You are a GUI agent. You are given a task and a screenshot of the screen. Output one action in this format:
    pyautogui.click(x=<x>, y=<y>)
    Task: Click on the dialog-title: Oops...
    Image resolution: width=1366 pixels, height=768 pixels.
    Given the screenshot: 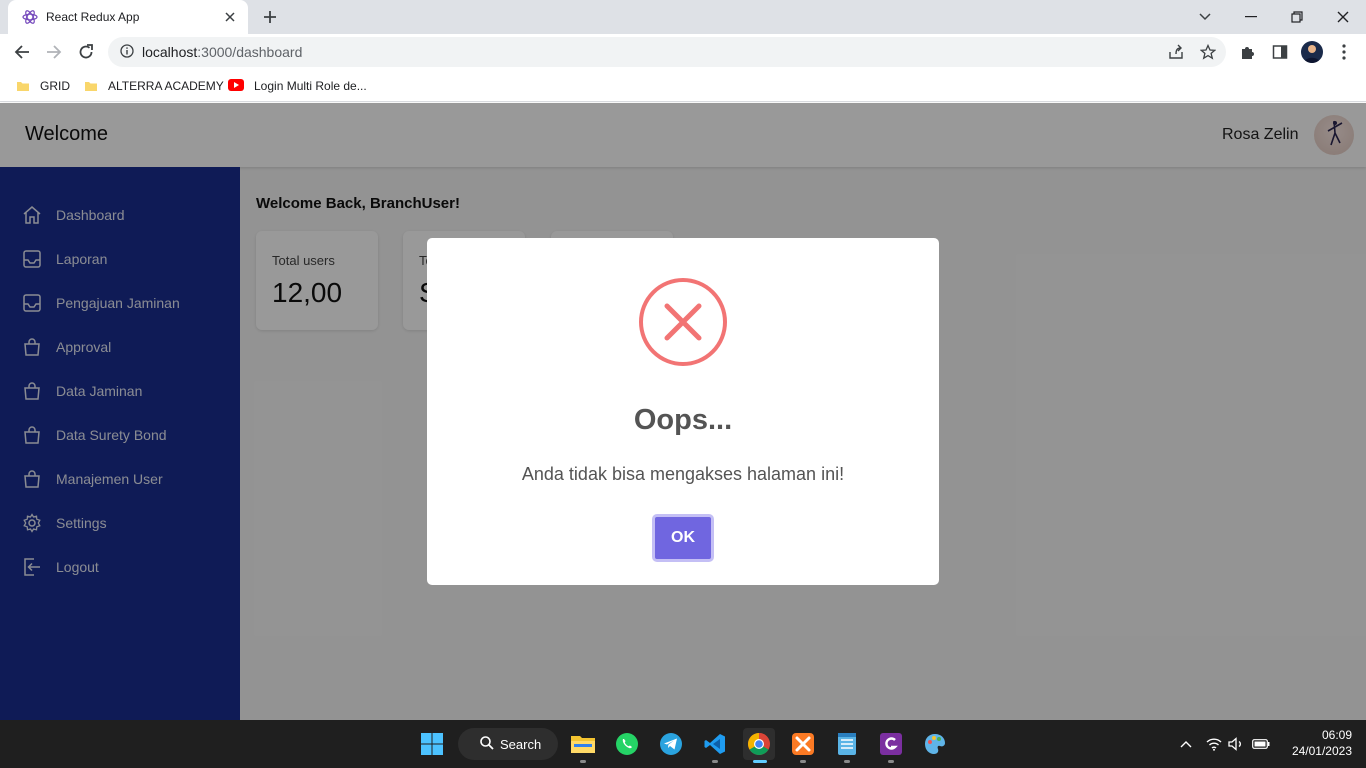 What is the action you would take?
    pyautogui.click(x=683, y=420)
    